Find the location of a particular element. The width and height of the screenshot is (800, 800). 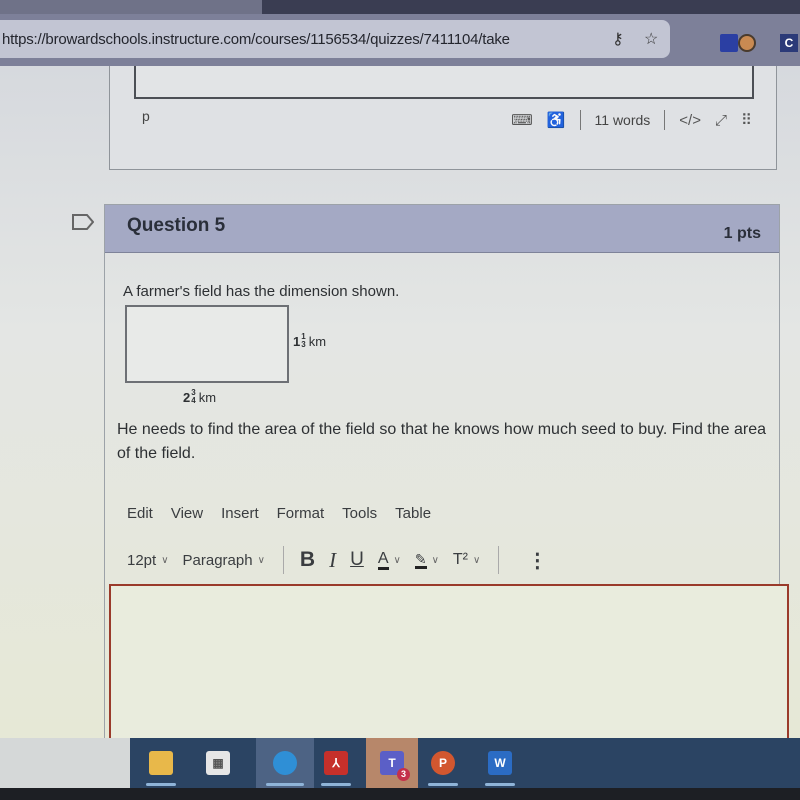

acrobat-icon: ⅄ is located at coordinates (336, 763).